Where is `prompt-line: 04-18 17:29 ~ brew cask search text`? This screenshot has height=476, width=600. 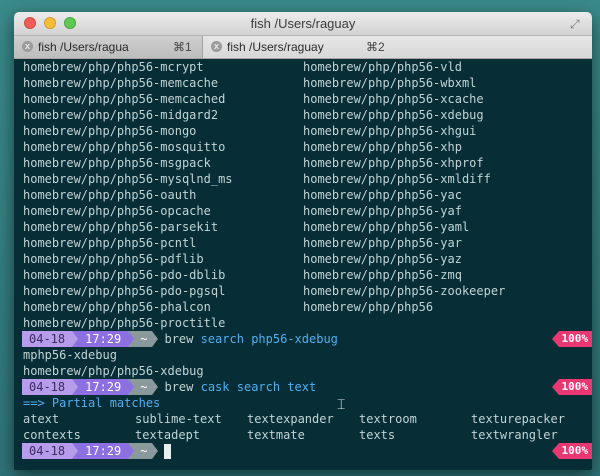
prompt-line: 04-18 17:29 ~ brew cask search text is located at coordinates (169, 387).